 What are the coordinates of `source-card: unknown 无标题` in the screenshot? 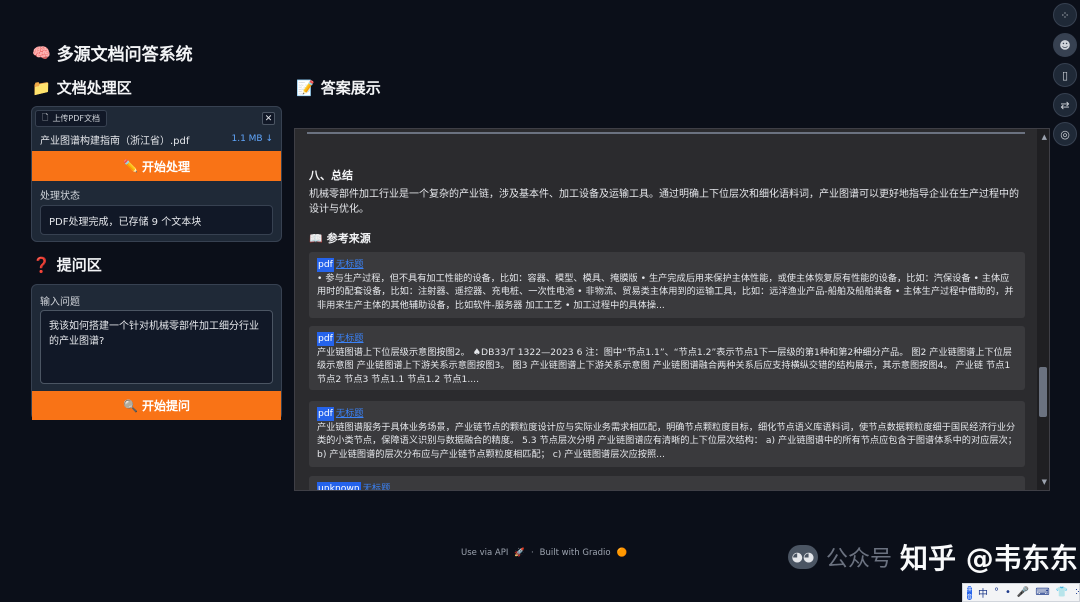 It's located at (667, 483).